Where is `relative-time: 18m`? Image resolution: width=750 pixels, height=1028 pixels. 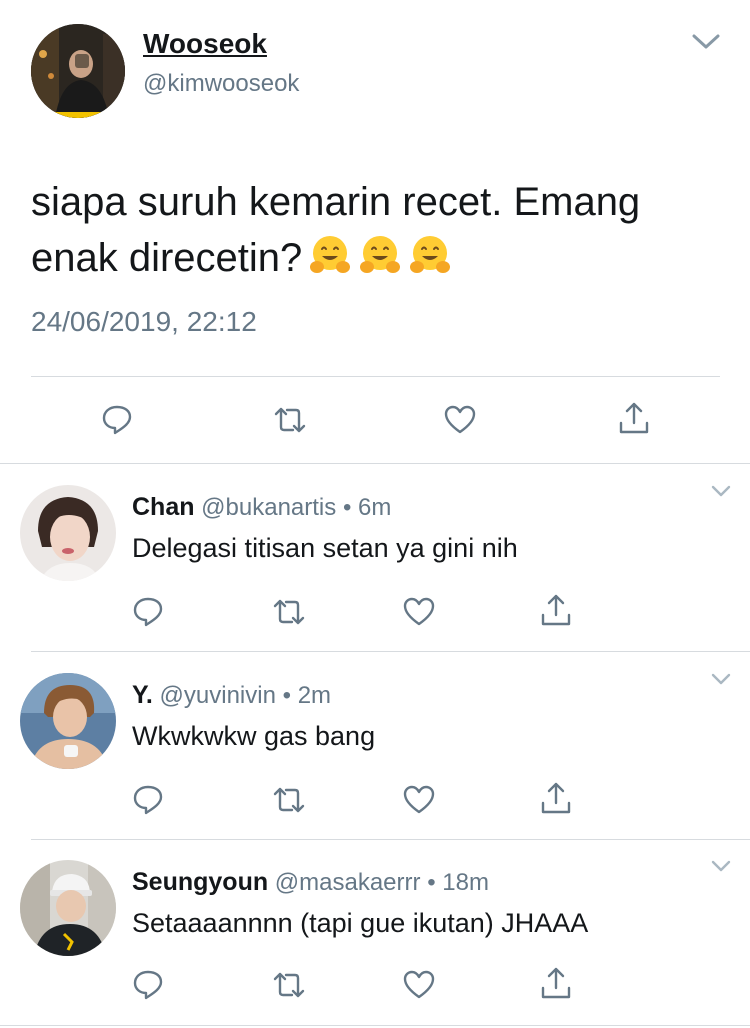
relative-time: 18m is located at coordinates (465, 882).